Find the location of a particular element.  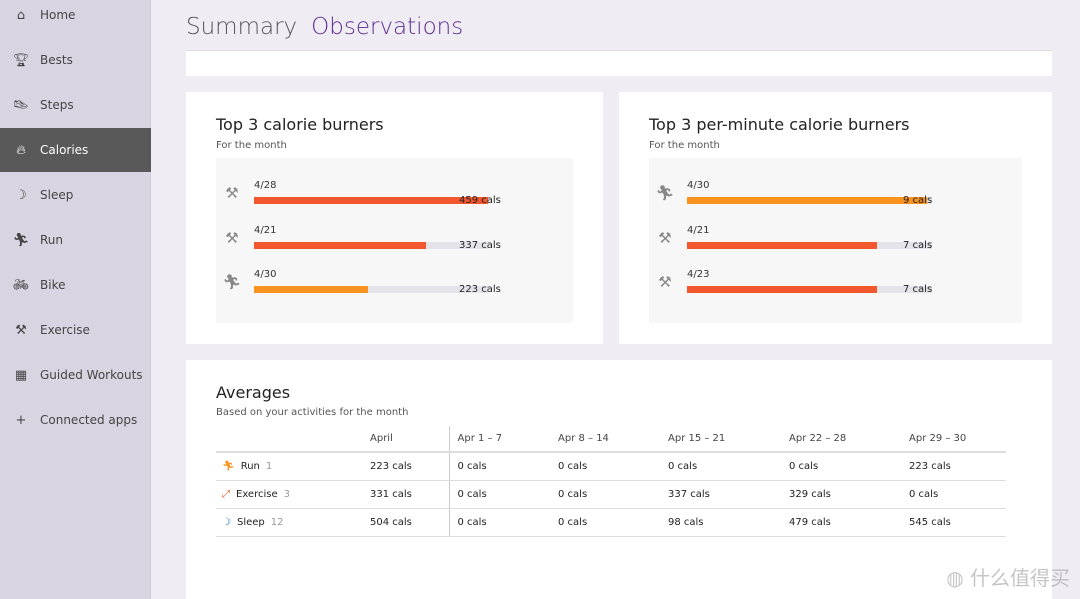

sidebar-item-run: 🏃︎ Run is located at coordinates (75, 240).